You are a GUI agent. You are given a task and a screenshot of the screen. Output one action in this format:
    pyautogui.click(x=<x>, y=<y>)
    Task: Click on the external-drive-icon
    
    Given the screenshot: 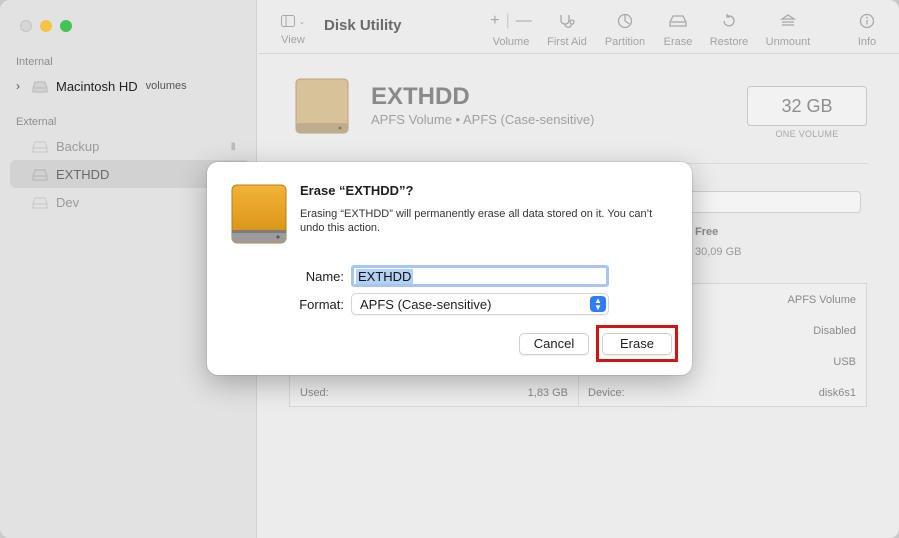 What is the action you would take?
    pyautogui.click(x=259, y=217)
    